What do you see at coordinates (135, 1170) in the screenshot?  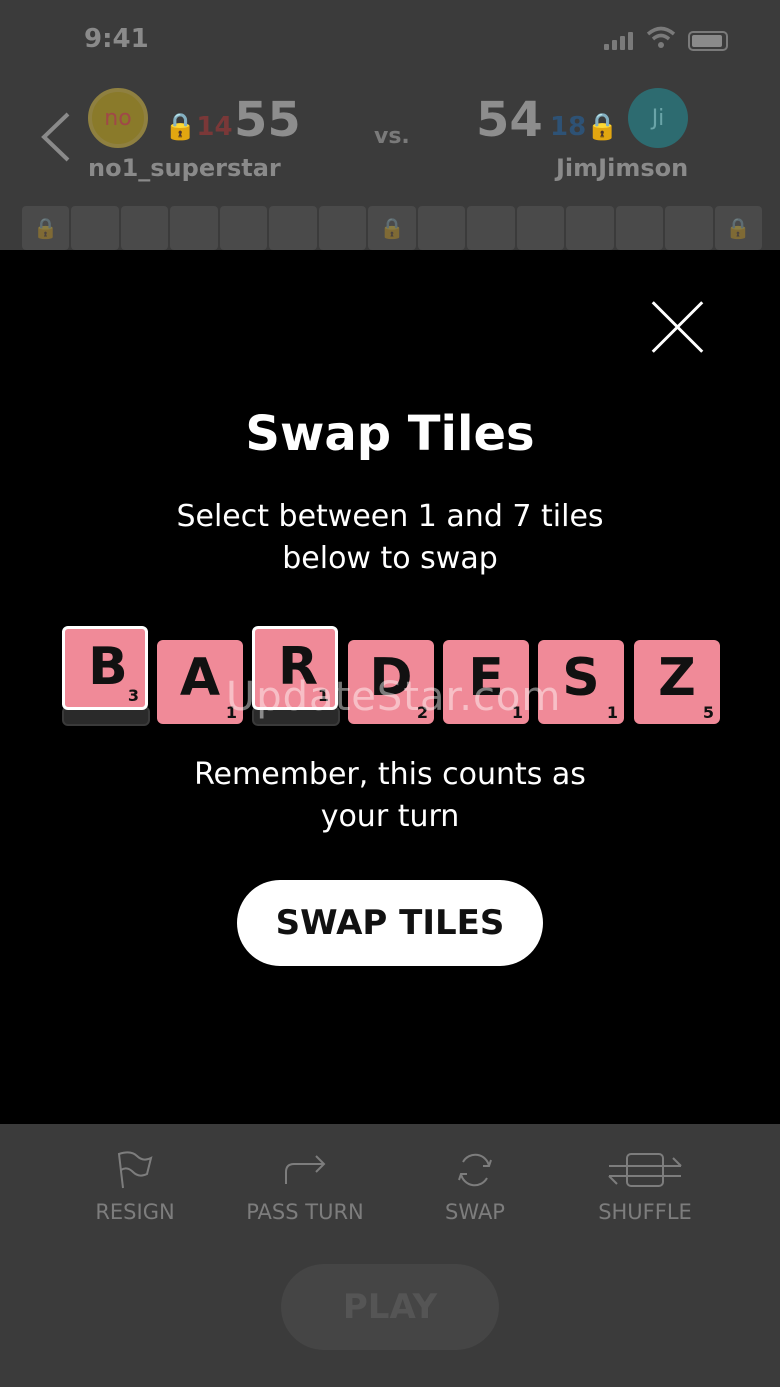 I see `flag-icon` at bounding box center [135, 1170].